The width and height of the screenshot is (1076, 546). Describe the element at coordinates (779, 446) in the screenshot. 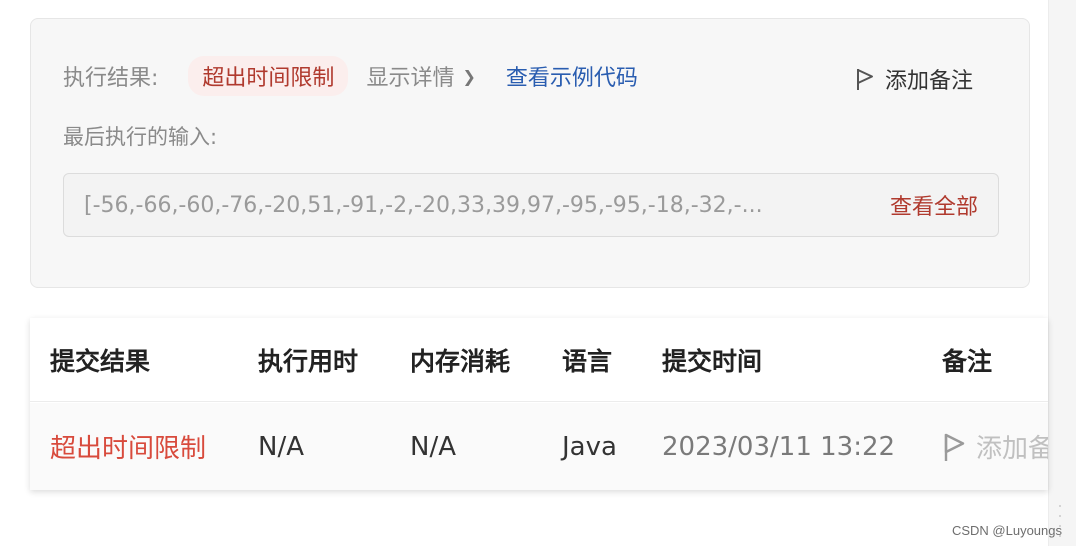

I see `row-submitted-at: 2023/03/11 13:22` at that location.